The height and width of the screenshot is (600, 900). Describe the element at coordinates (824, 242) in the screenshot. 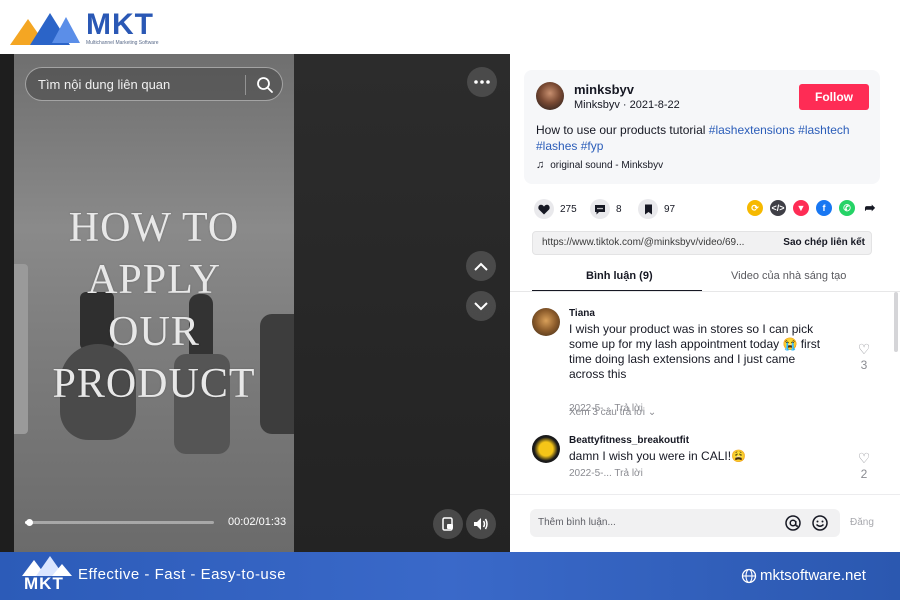

I see `copy-link-button: Sao chép liên kết` at that location.